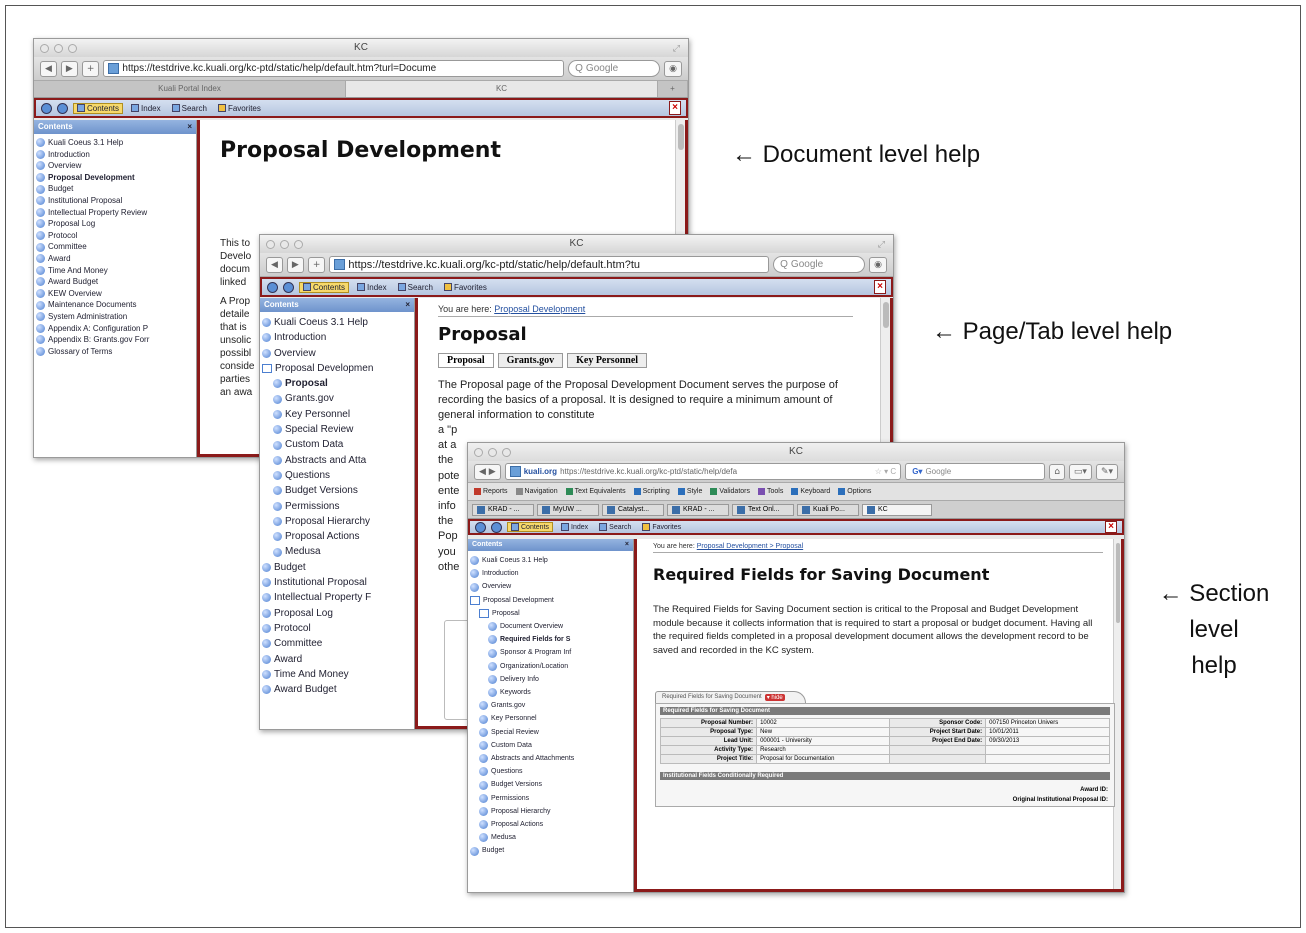  I want to click on sidebar-item: KEW Overview, so click(115, 294).